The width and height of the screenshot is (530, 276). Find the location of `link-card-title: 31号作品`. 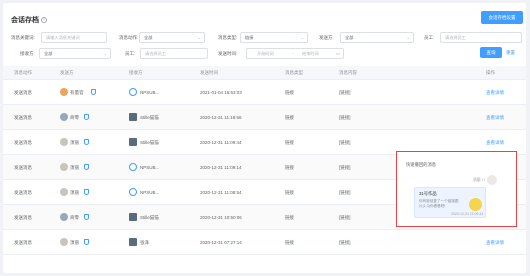

link-card-title: 31号作品 is located at coordinates (428, 193).